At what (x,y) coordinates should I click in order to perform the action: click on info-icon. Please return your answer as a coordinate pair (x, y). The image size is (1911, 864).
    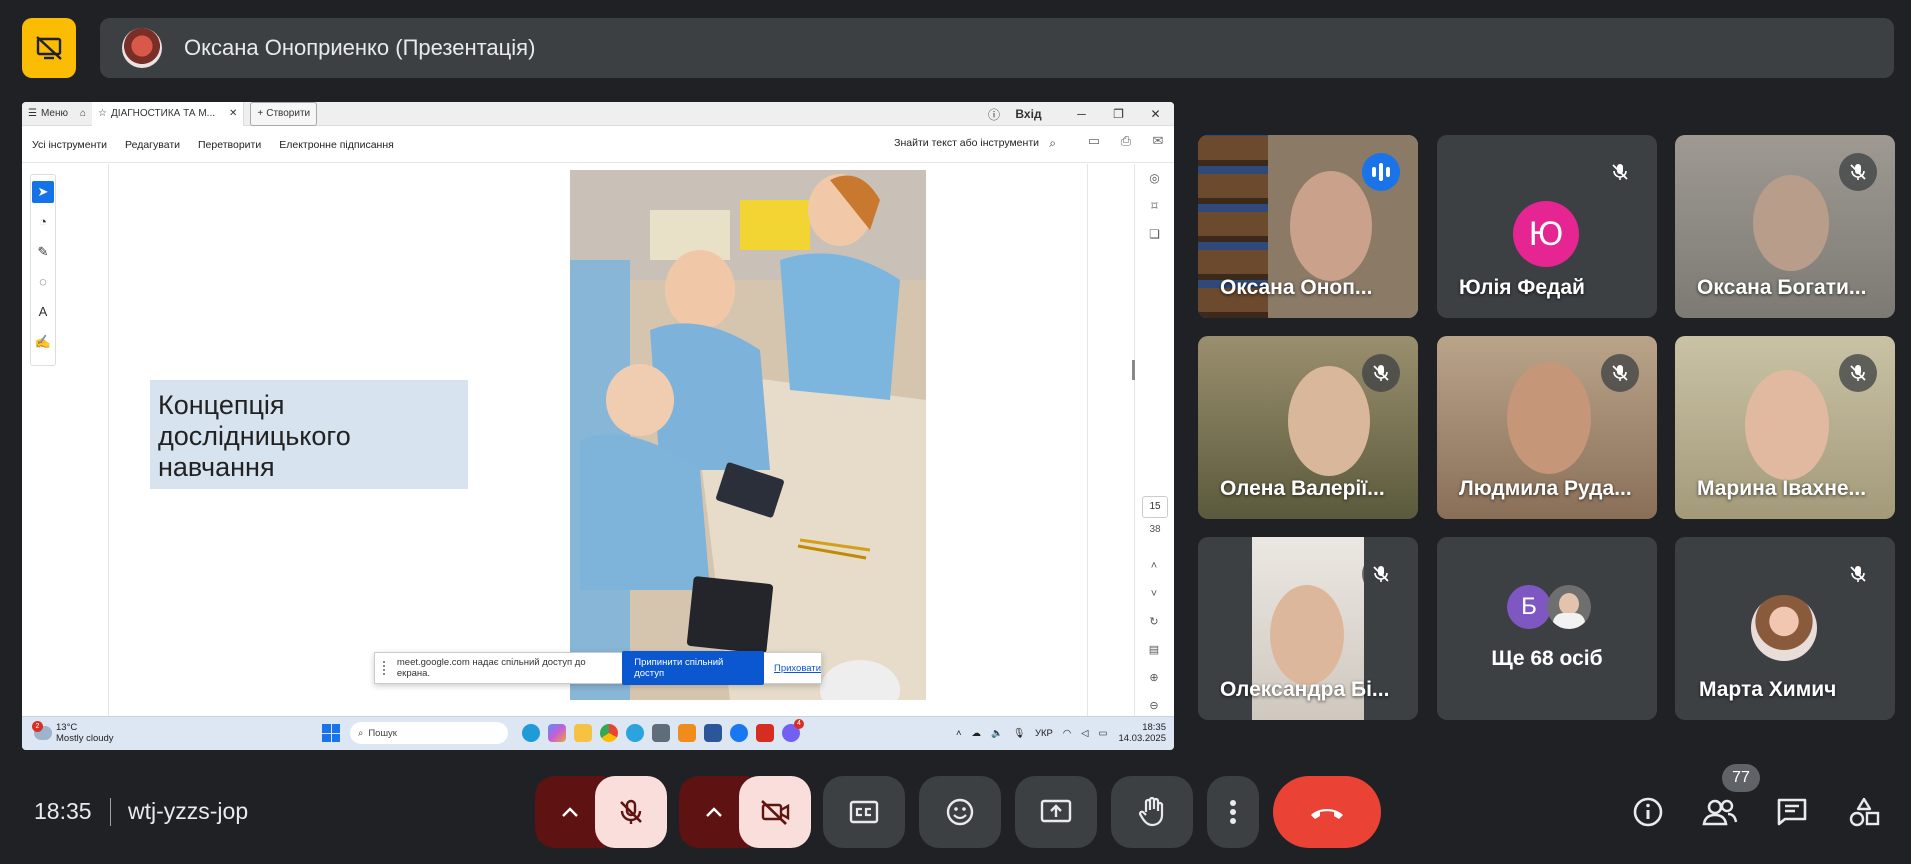
    Looking at the image, I should click on (1648, 812).